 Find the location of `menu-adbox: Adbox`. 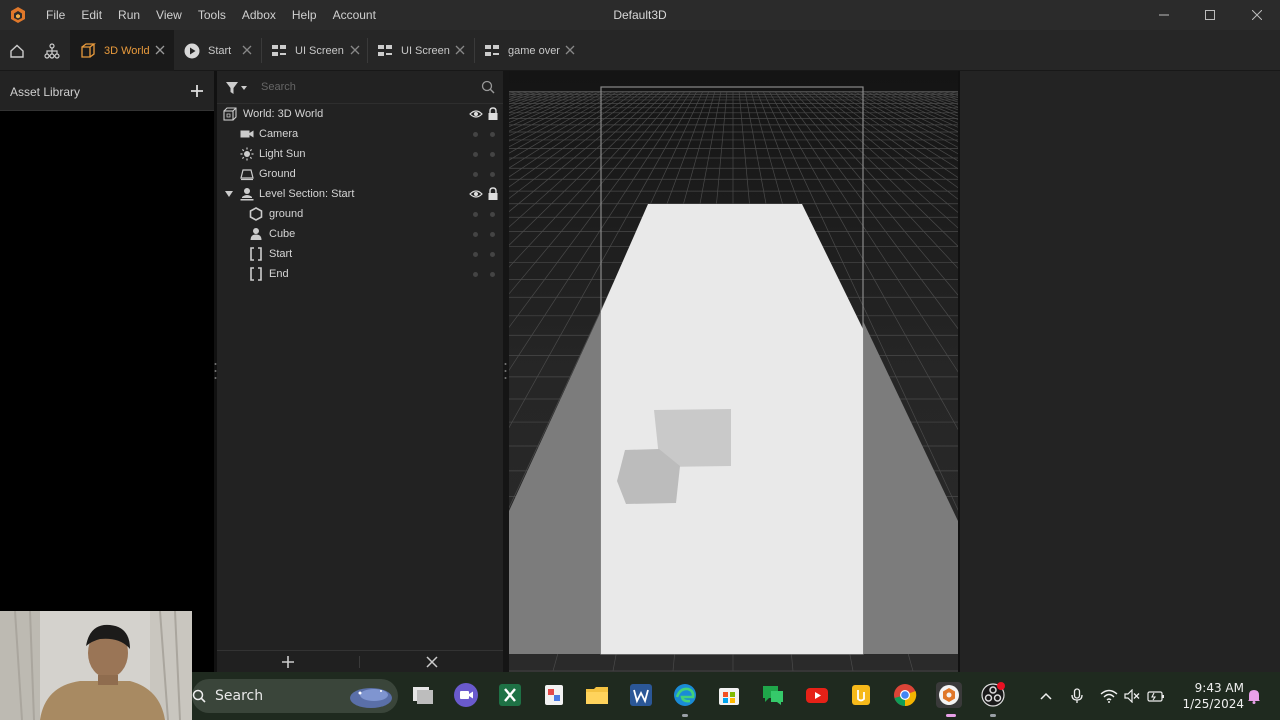

menu-adbox: Adbox is located at coordinates (259, 15).